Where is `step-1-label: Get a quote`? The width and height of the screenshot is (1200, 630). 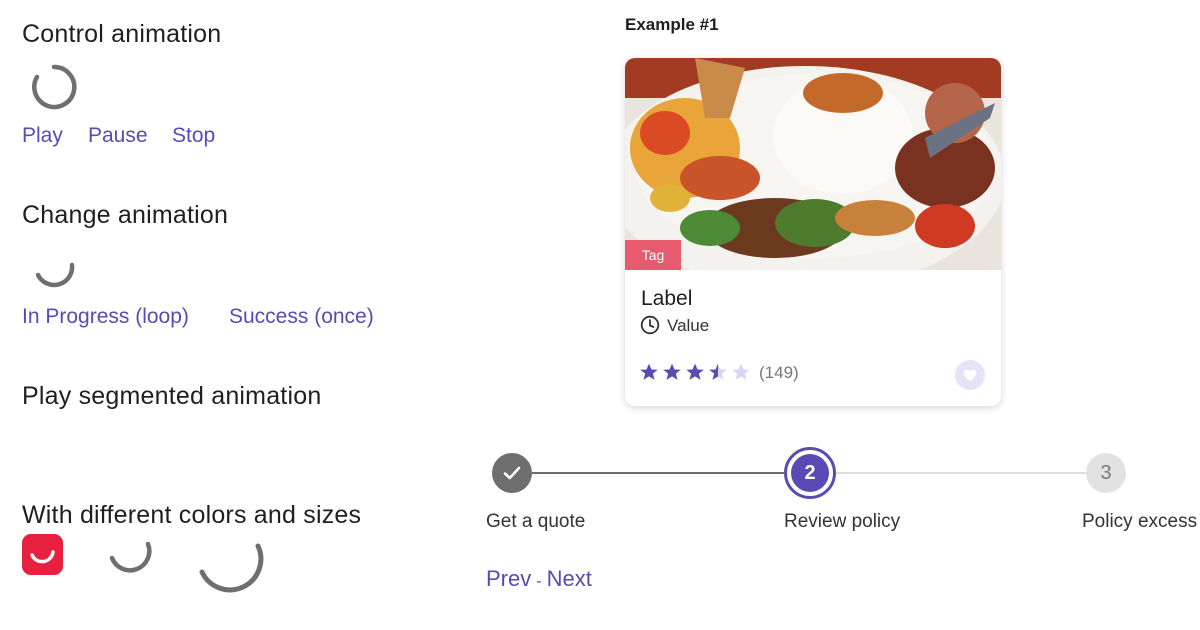
step-1-label: Get a quote is located at coordinates (536, 521).